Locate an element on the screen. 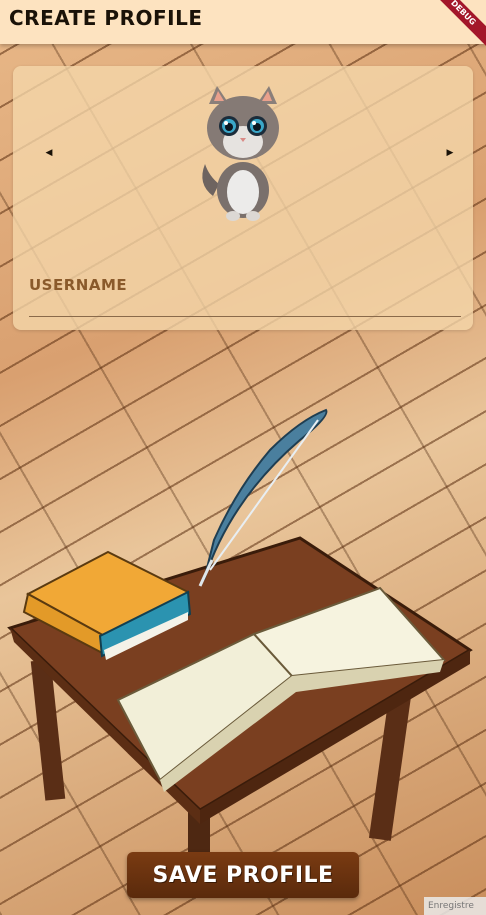  cat-avatar-icon is located at coordinates (240, 153).